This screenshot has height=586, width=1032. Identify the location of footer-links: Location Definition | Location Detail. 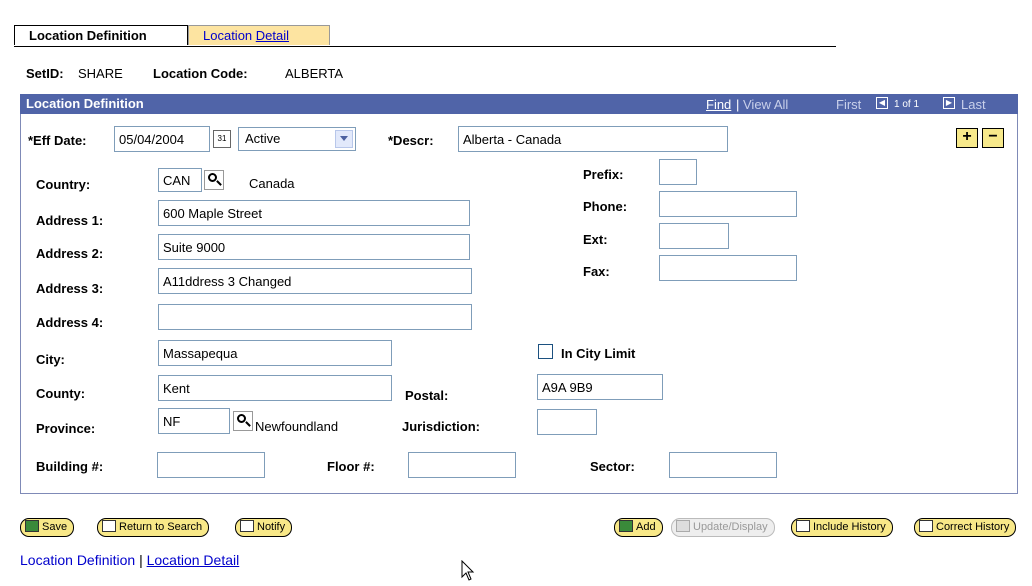
(129, 560).